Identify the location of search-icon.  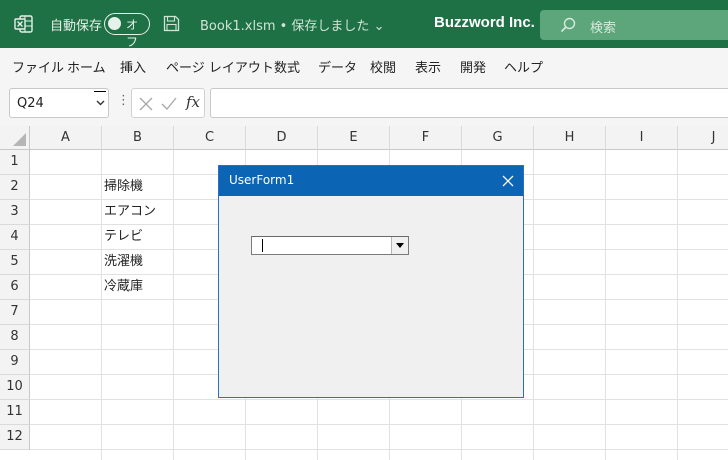
(568, 25).